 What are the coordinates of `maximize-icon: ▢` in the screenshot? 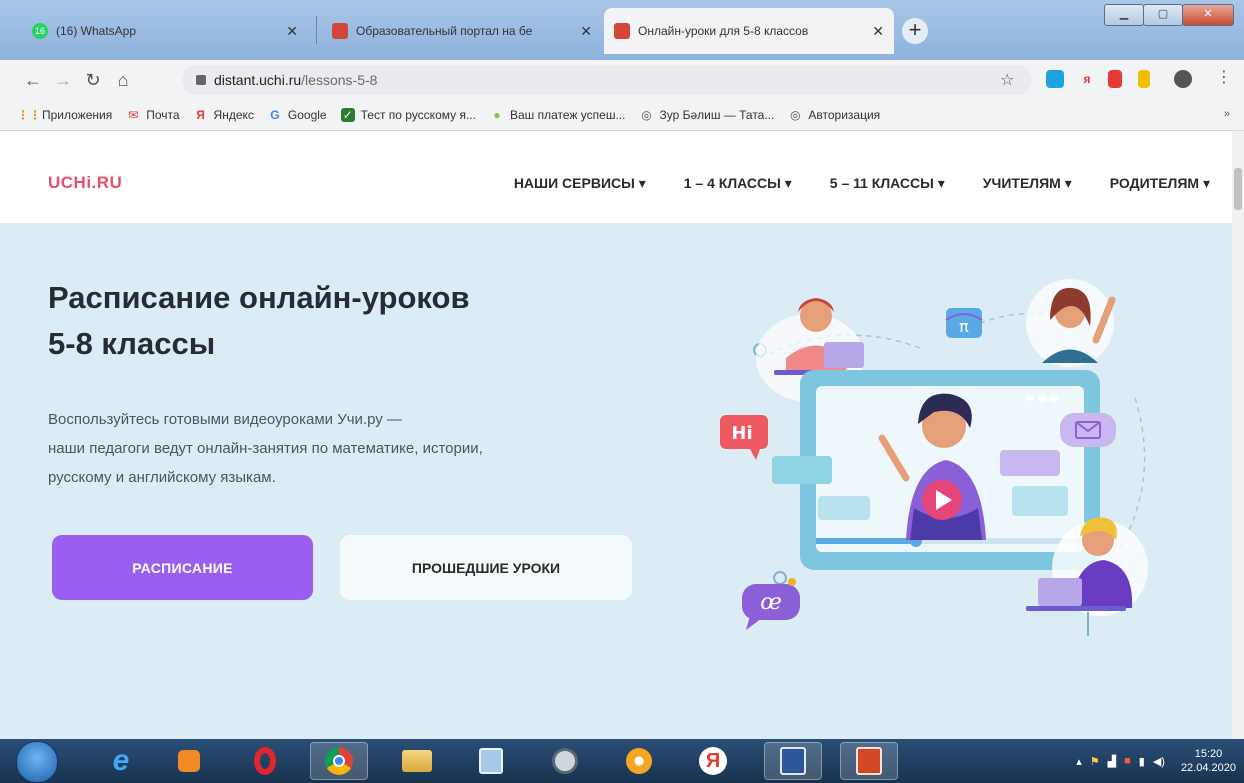 It's located at (1163, 15).